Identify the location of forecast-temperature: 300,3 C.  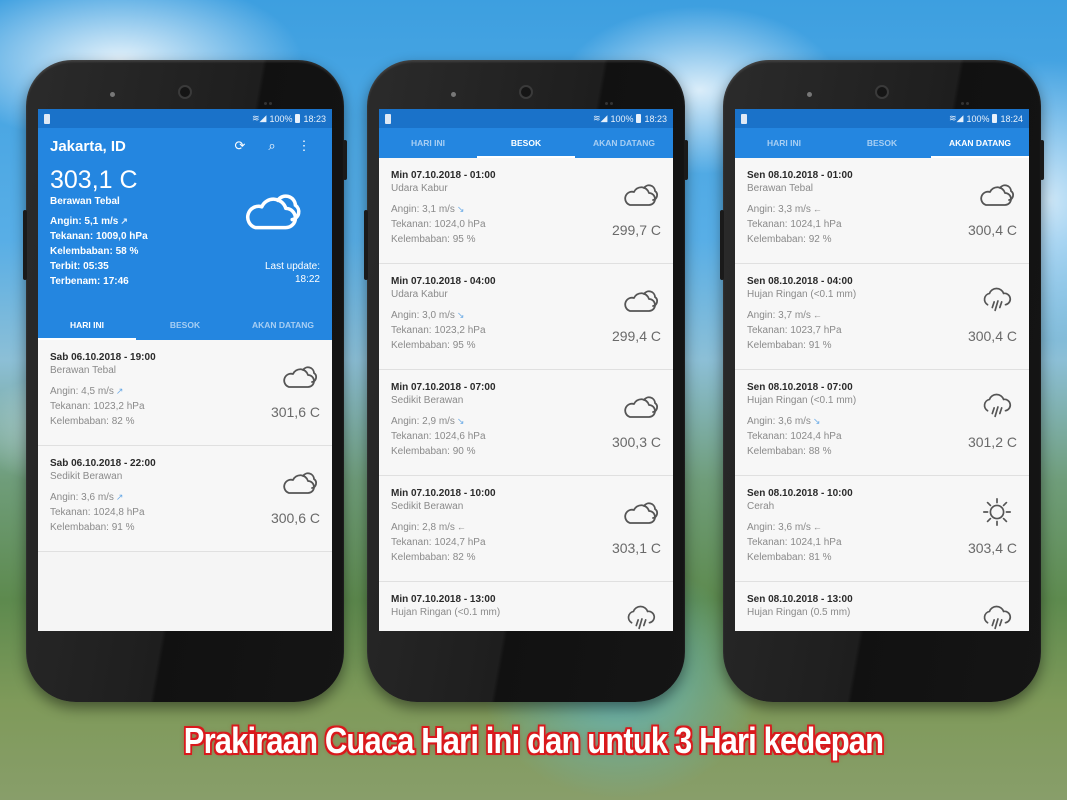
(636, 442).